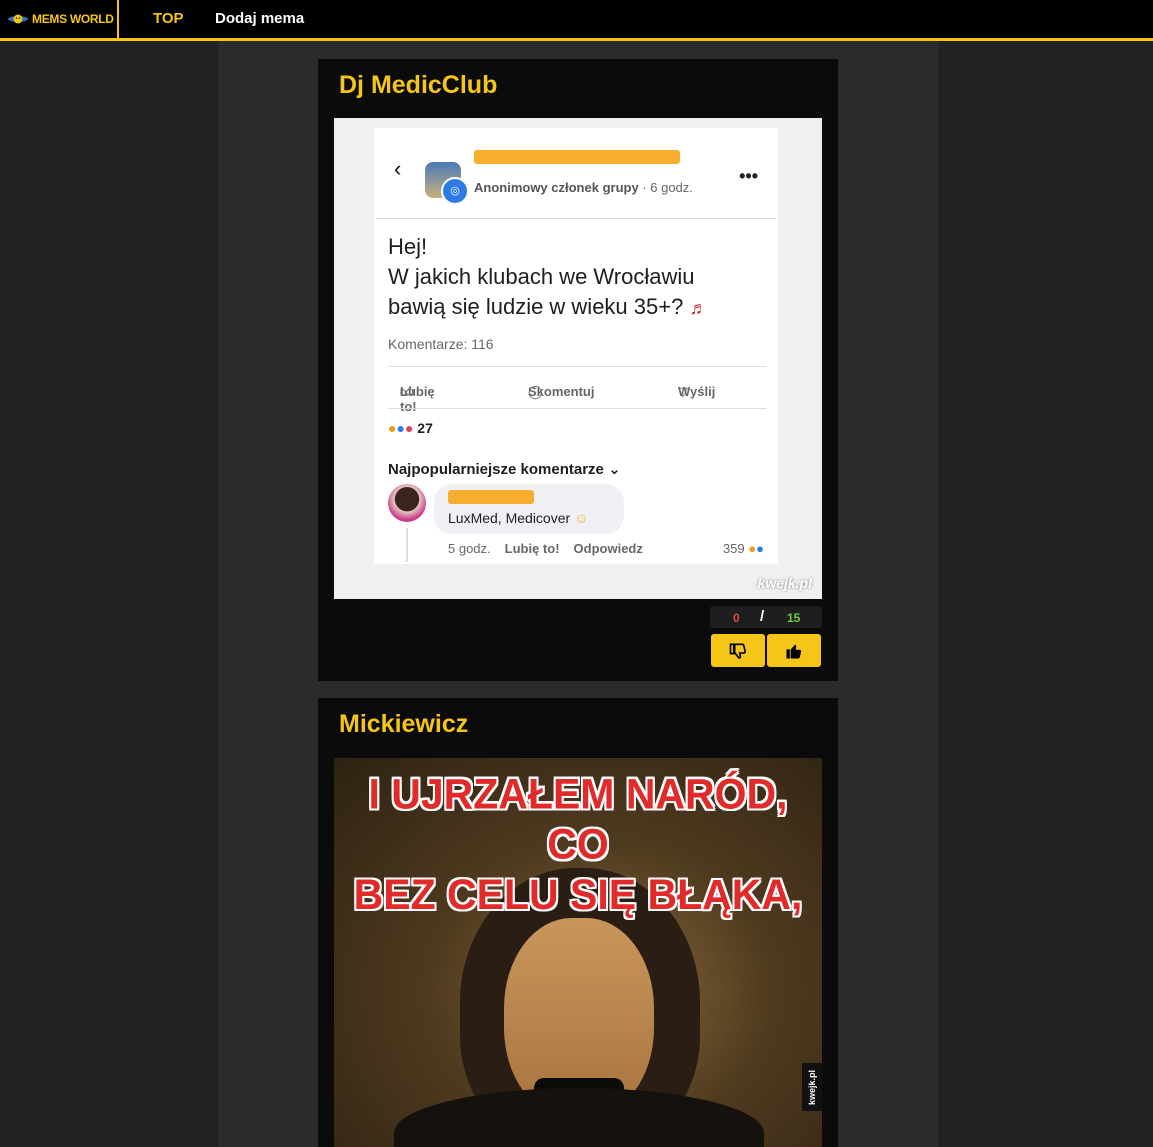 The height and width of the screenshot is (1147, 1153). I want to click on brand-name: MEMS WORLD, so click(73, 19).